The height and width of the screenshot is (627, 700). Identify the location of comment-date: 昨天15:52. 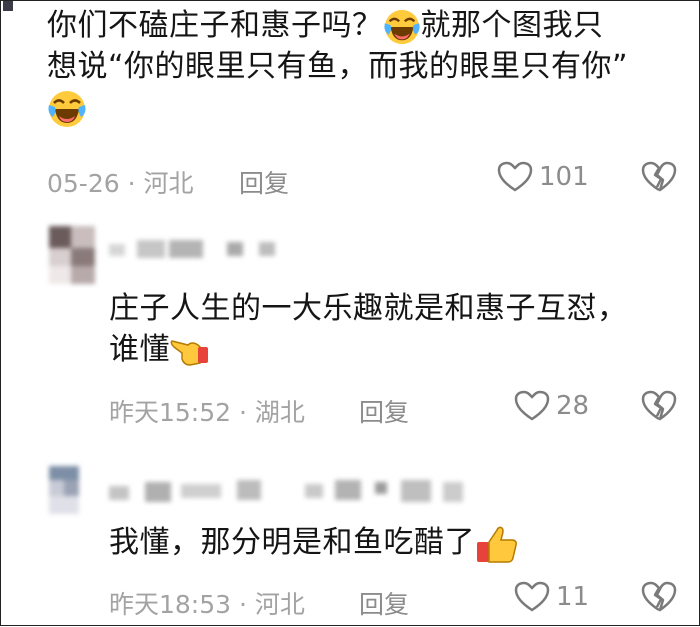
(170, 412).